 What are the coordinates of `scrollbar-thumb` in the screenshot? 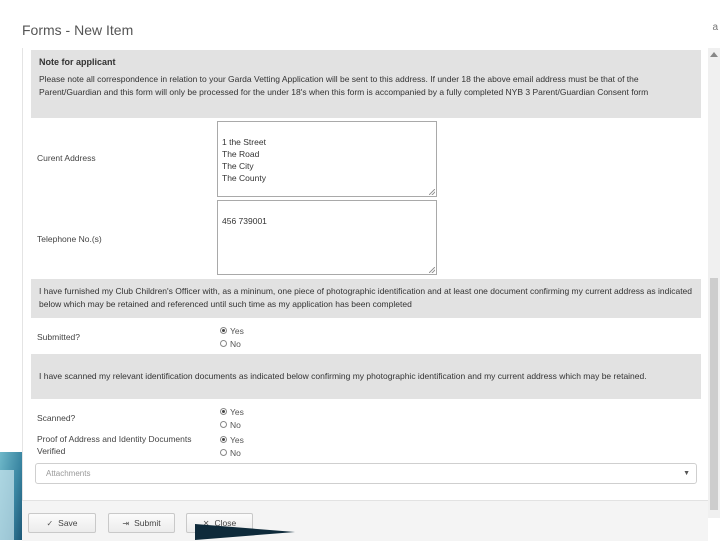 It's located at (714, 394).